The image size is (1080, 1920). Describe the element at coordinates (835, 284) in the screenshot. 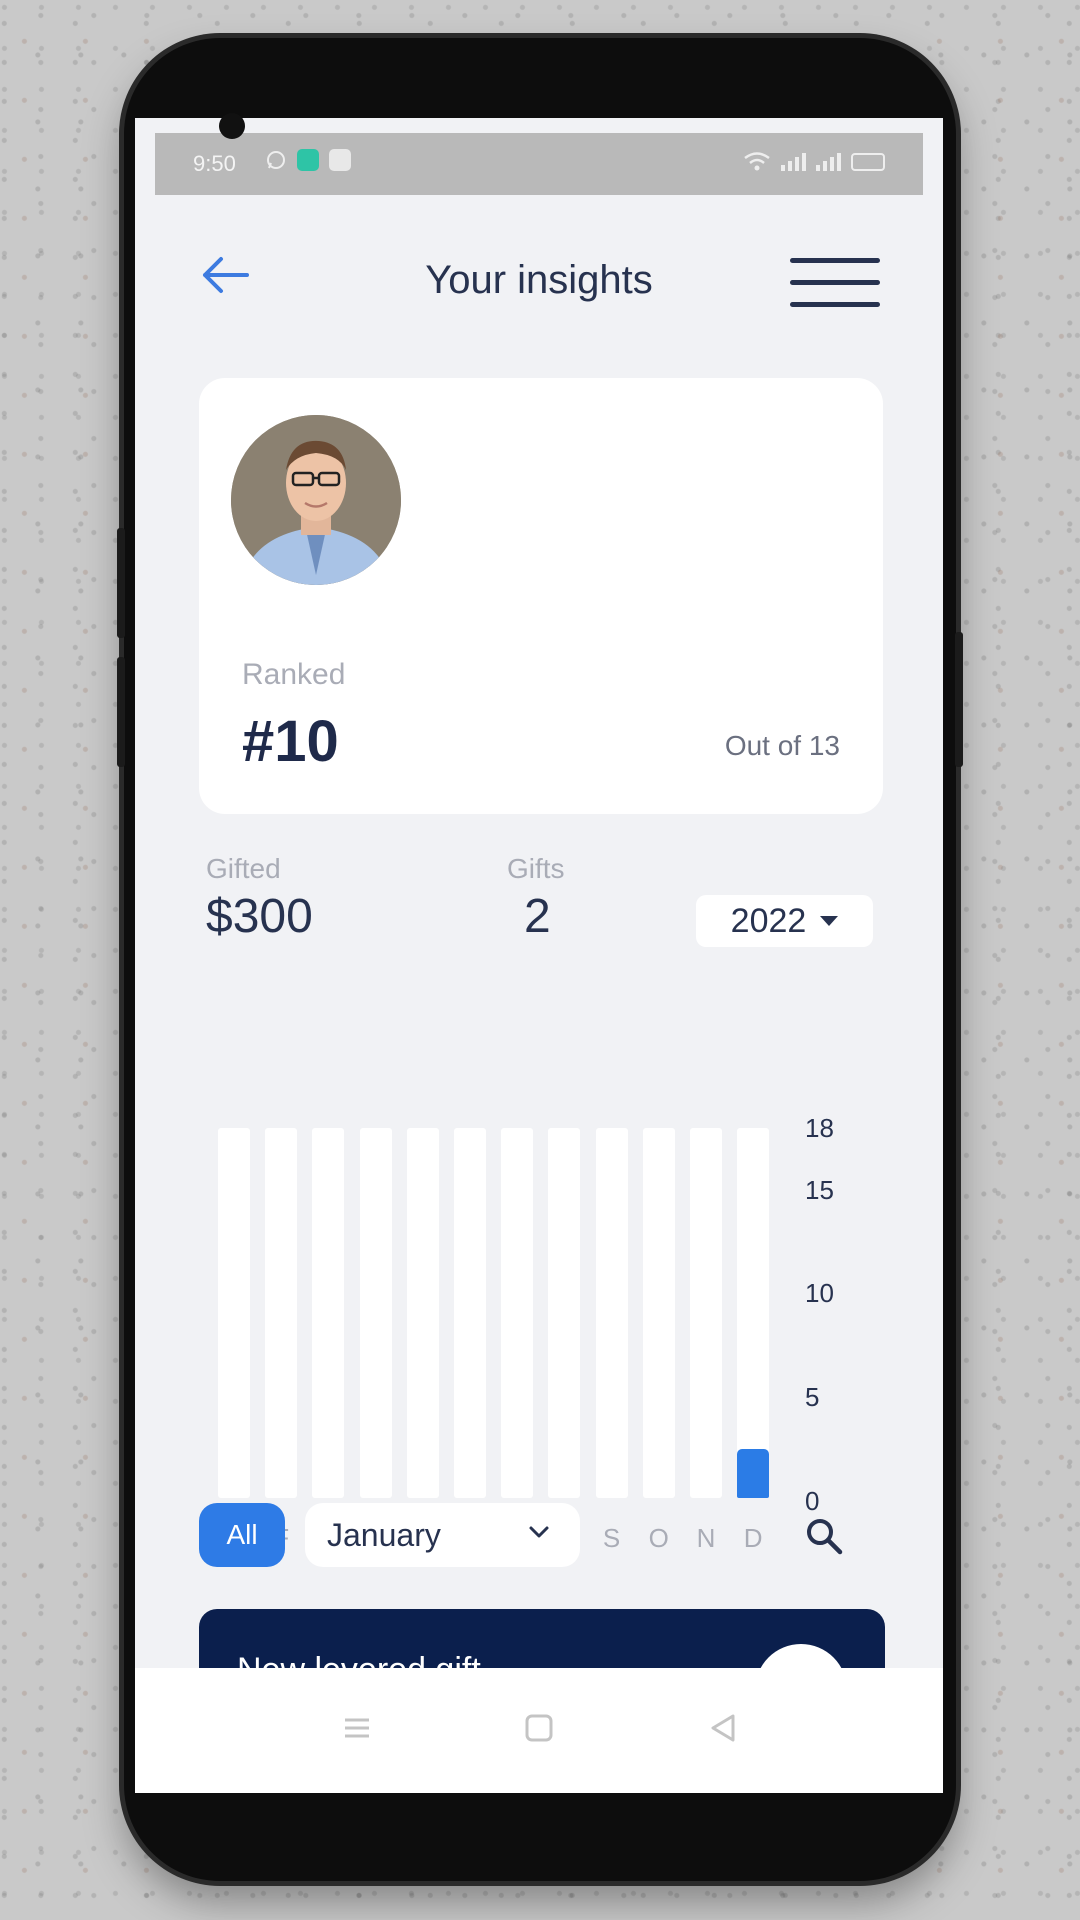

I see `hamburger-menu-icon` at that location.